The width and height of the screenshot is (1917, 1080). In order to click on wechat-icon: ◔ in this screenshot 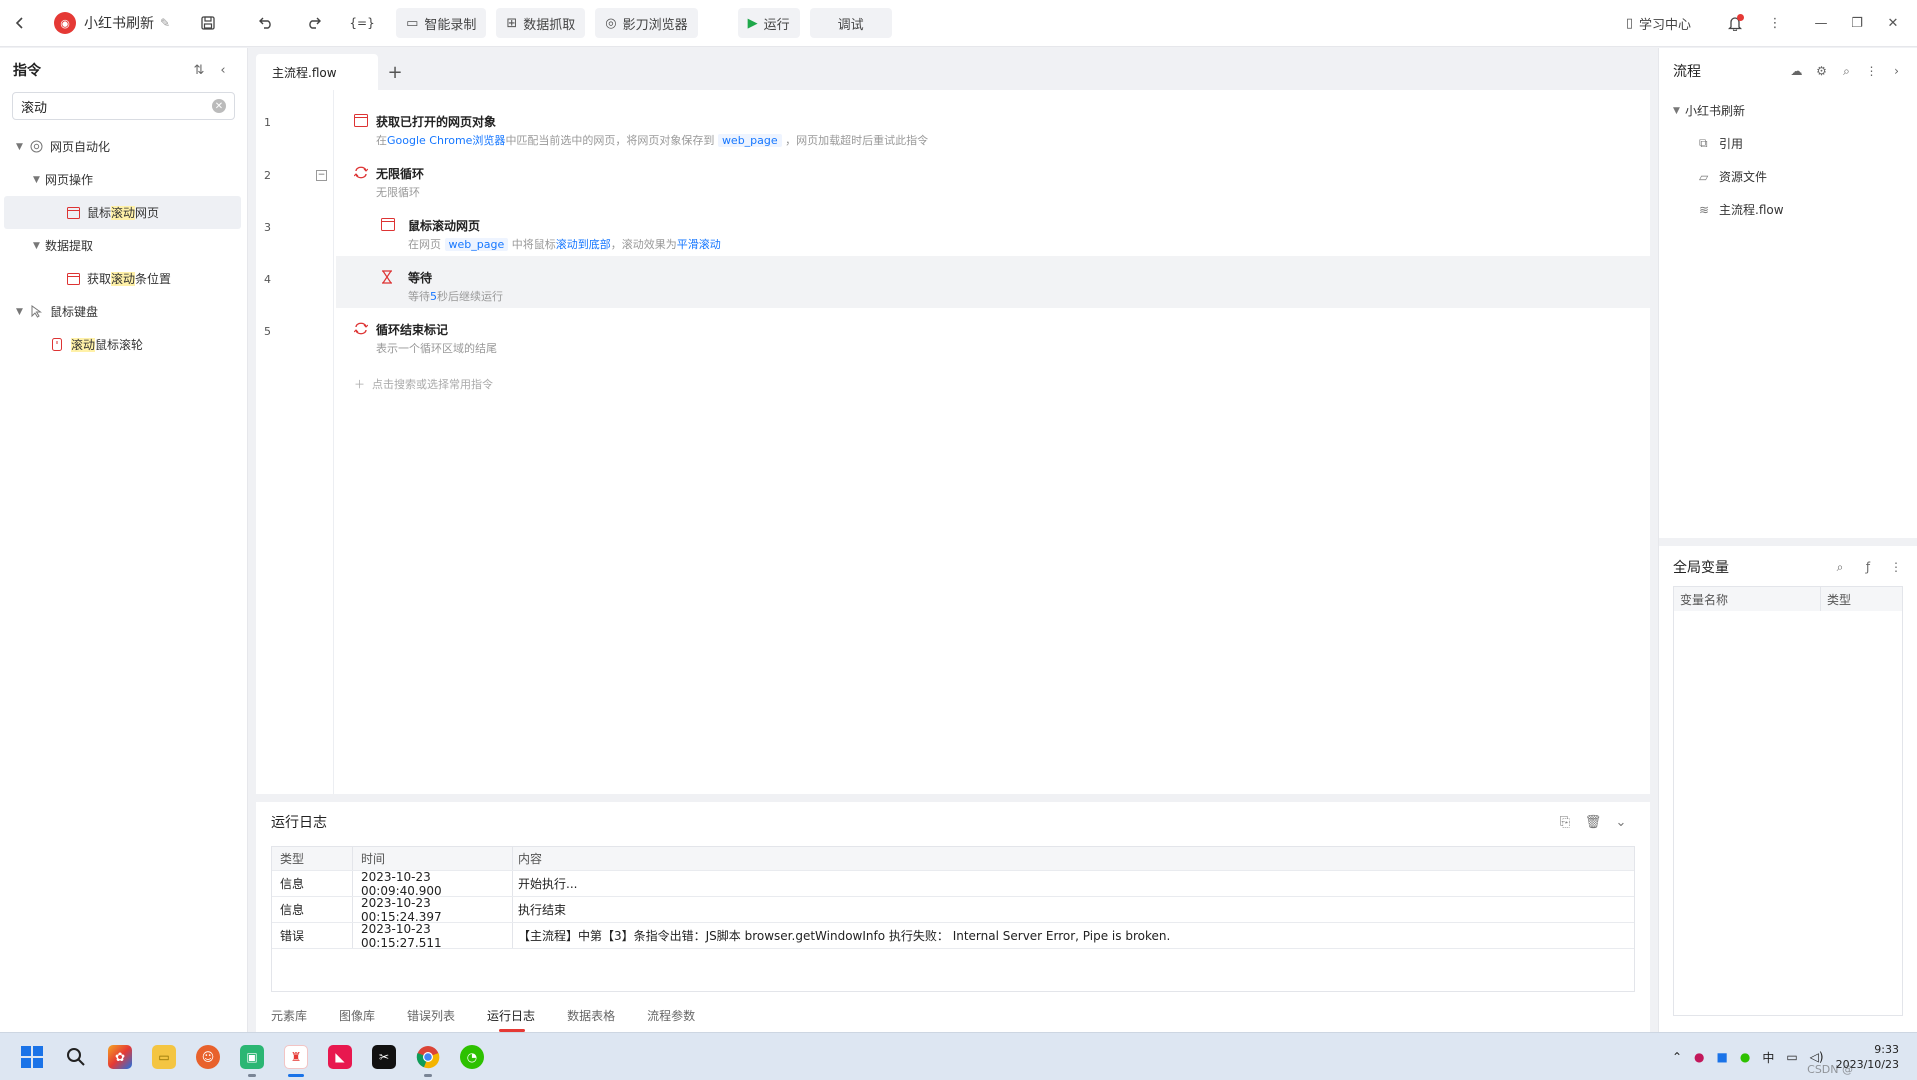, I will do `click(472, 1057)`.